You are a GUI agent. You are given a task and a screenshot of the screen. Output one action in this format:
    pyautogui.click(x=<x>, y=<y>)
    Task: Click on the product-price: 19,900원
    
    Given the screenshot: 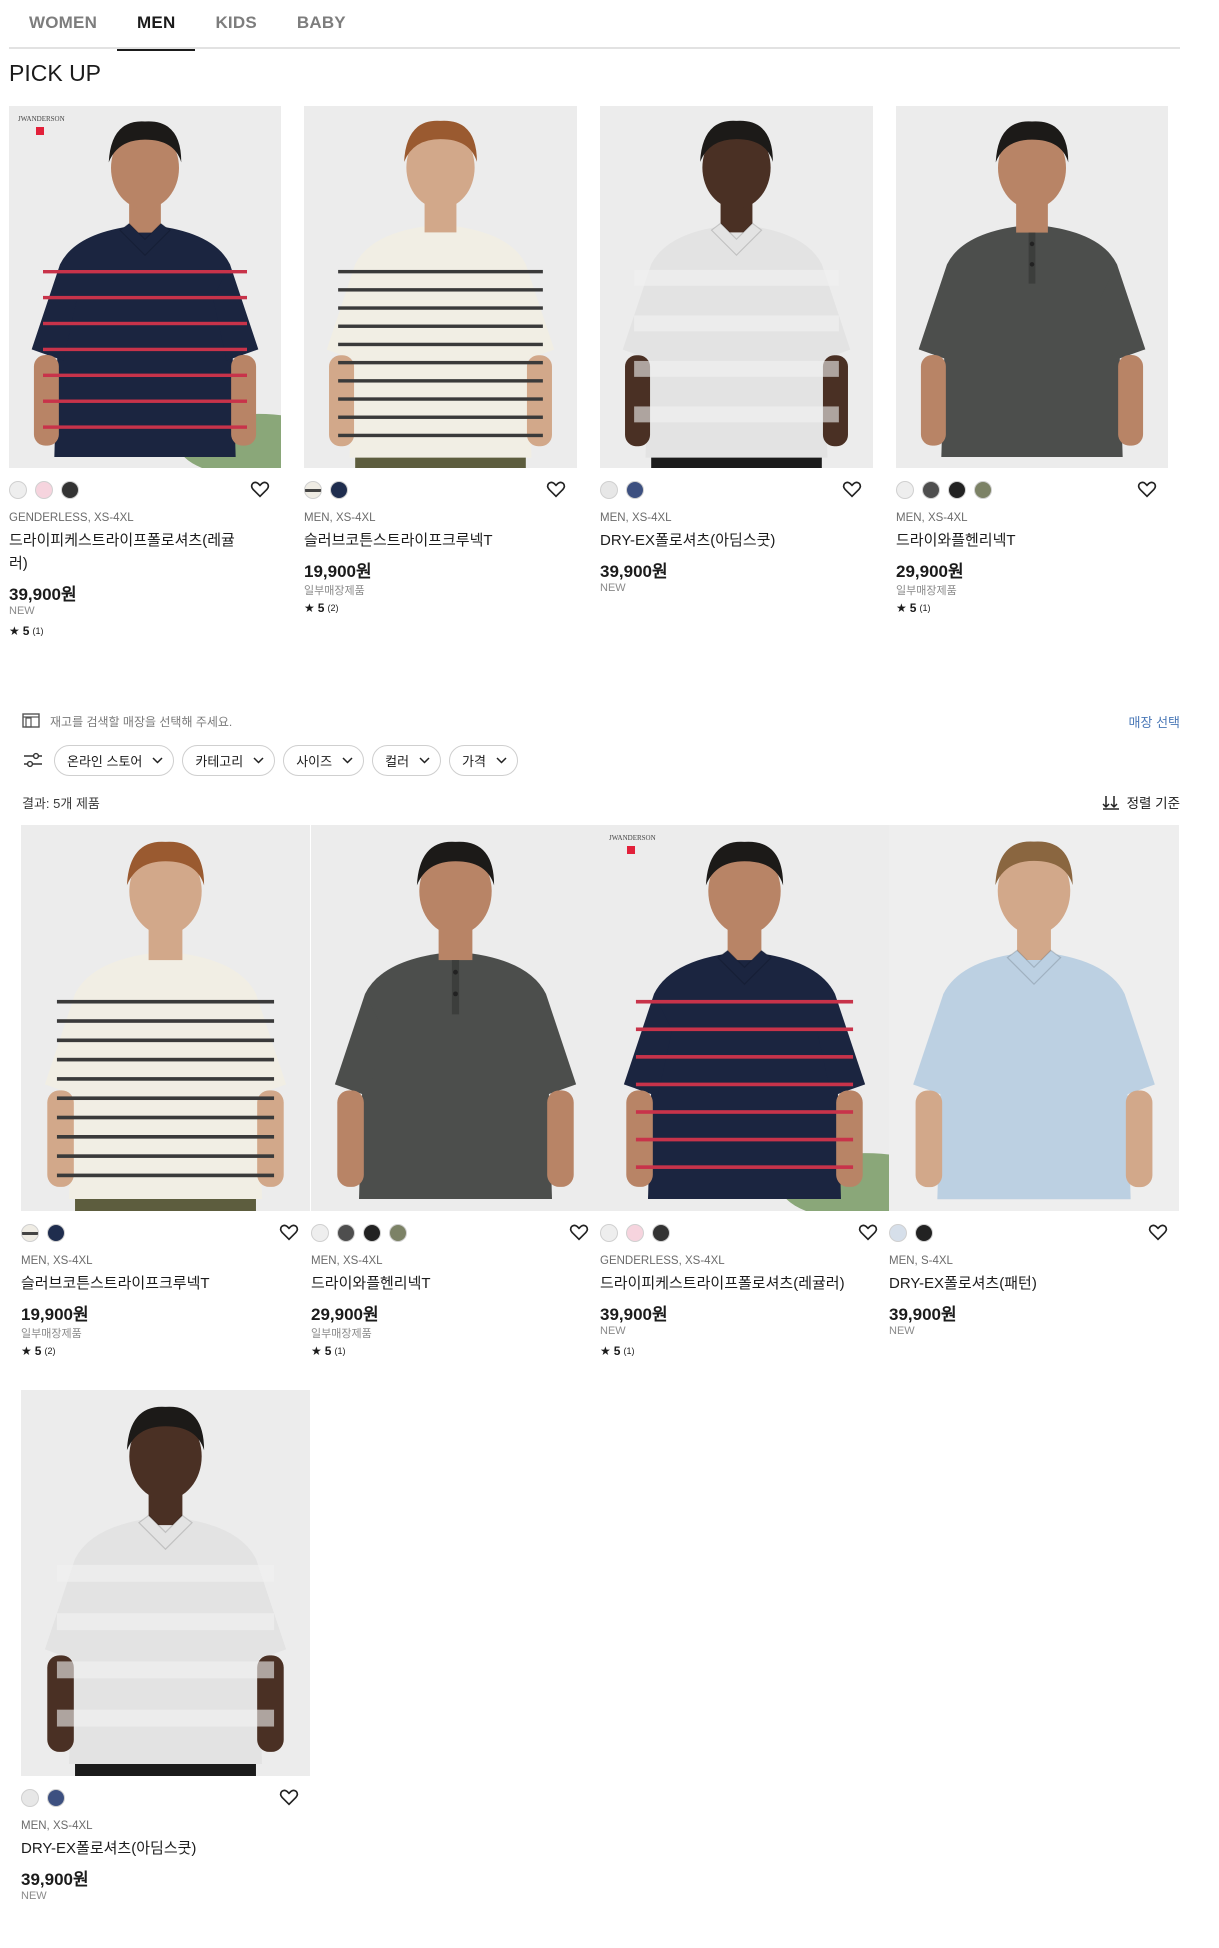 What is the action you would take?
    pyautogui.click(x=55, y=1314)
    